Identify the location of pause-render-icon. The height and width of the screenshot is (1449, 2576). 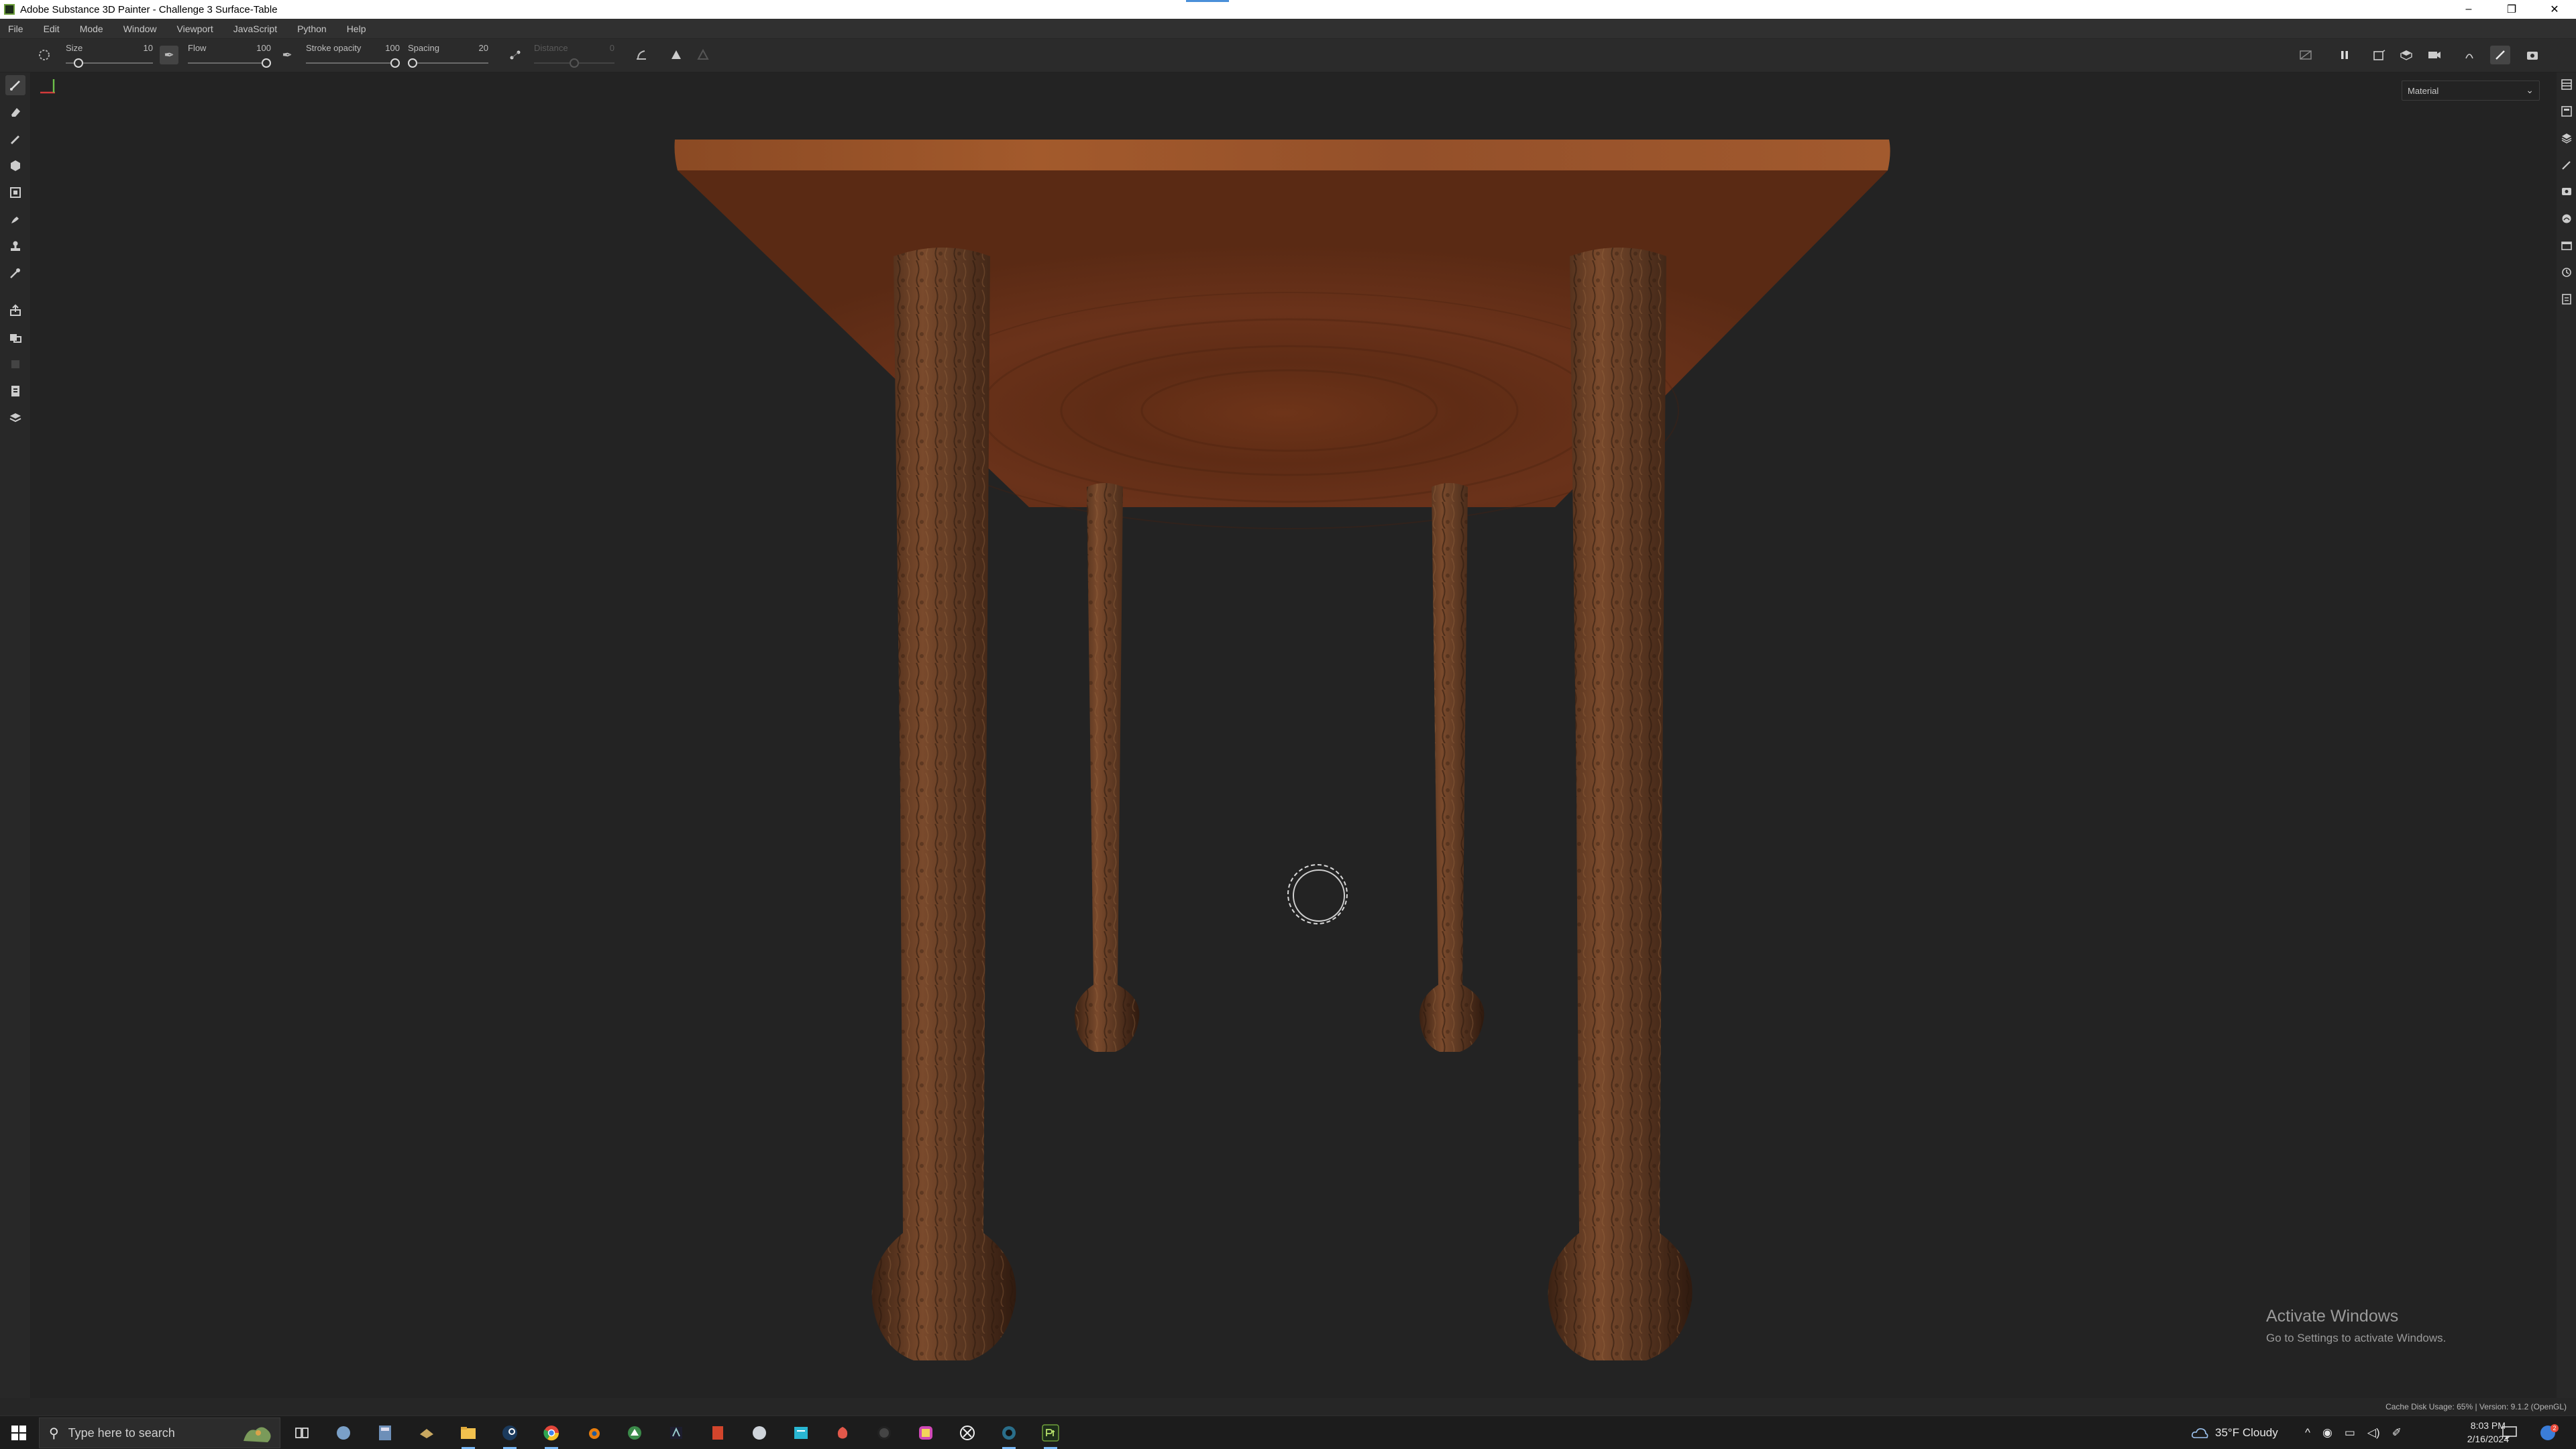
(2344, 55).